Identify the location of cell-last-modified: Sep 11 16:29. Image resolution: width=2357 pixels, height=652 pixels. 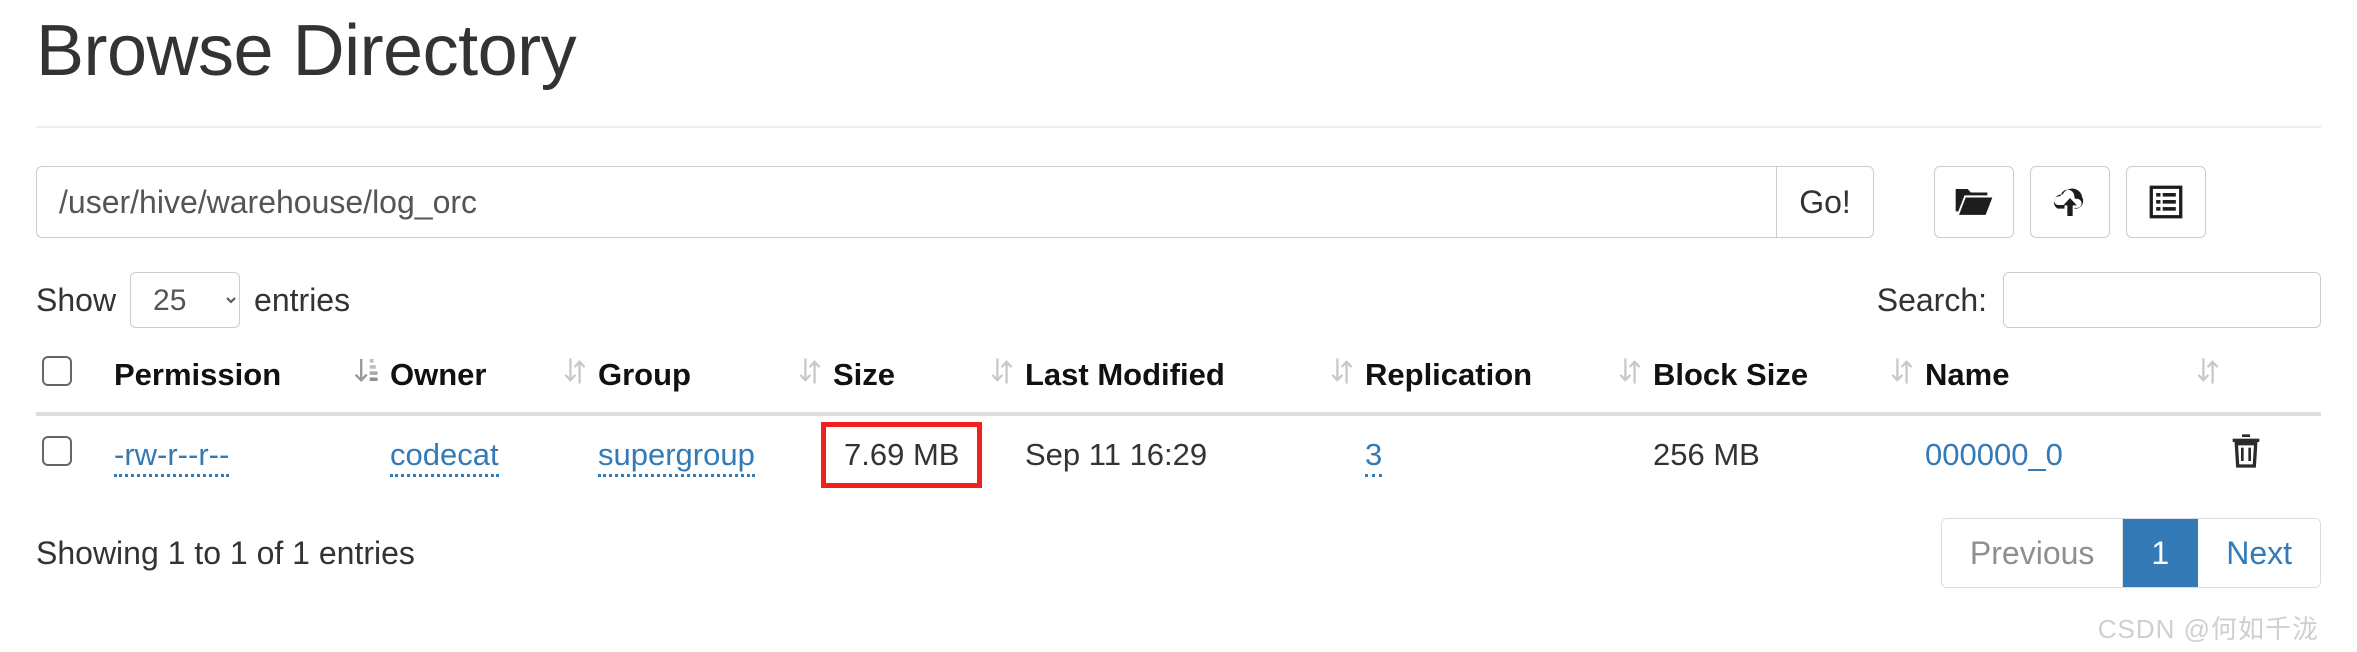
(1189, 454).